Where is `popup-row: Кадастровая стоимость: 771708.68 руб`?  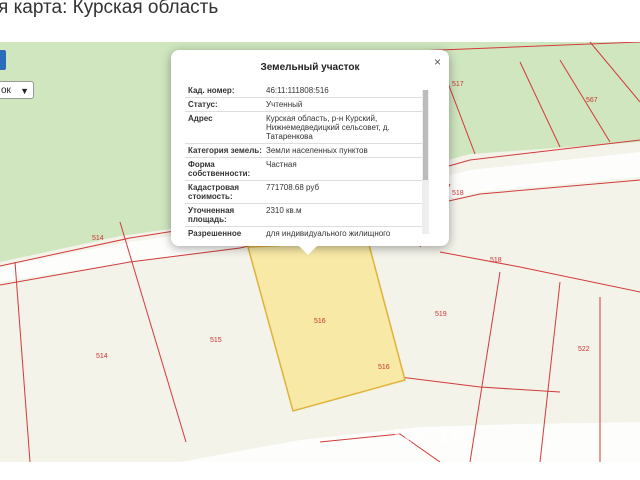 popup-row: Кадастровая стоимость: 771708.68 руб is located at coordinates (307, 192).